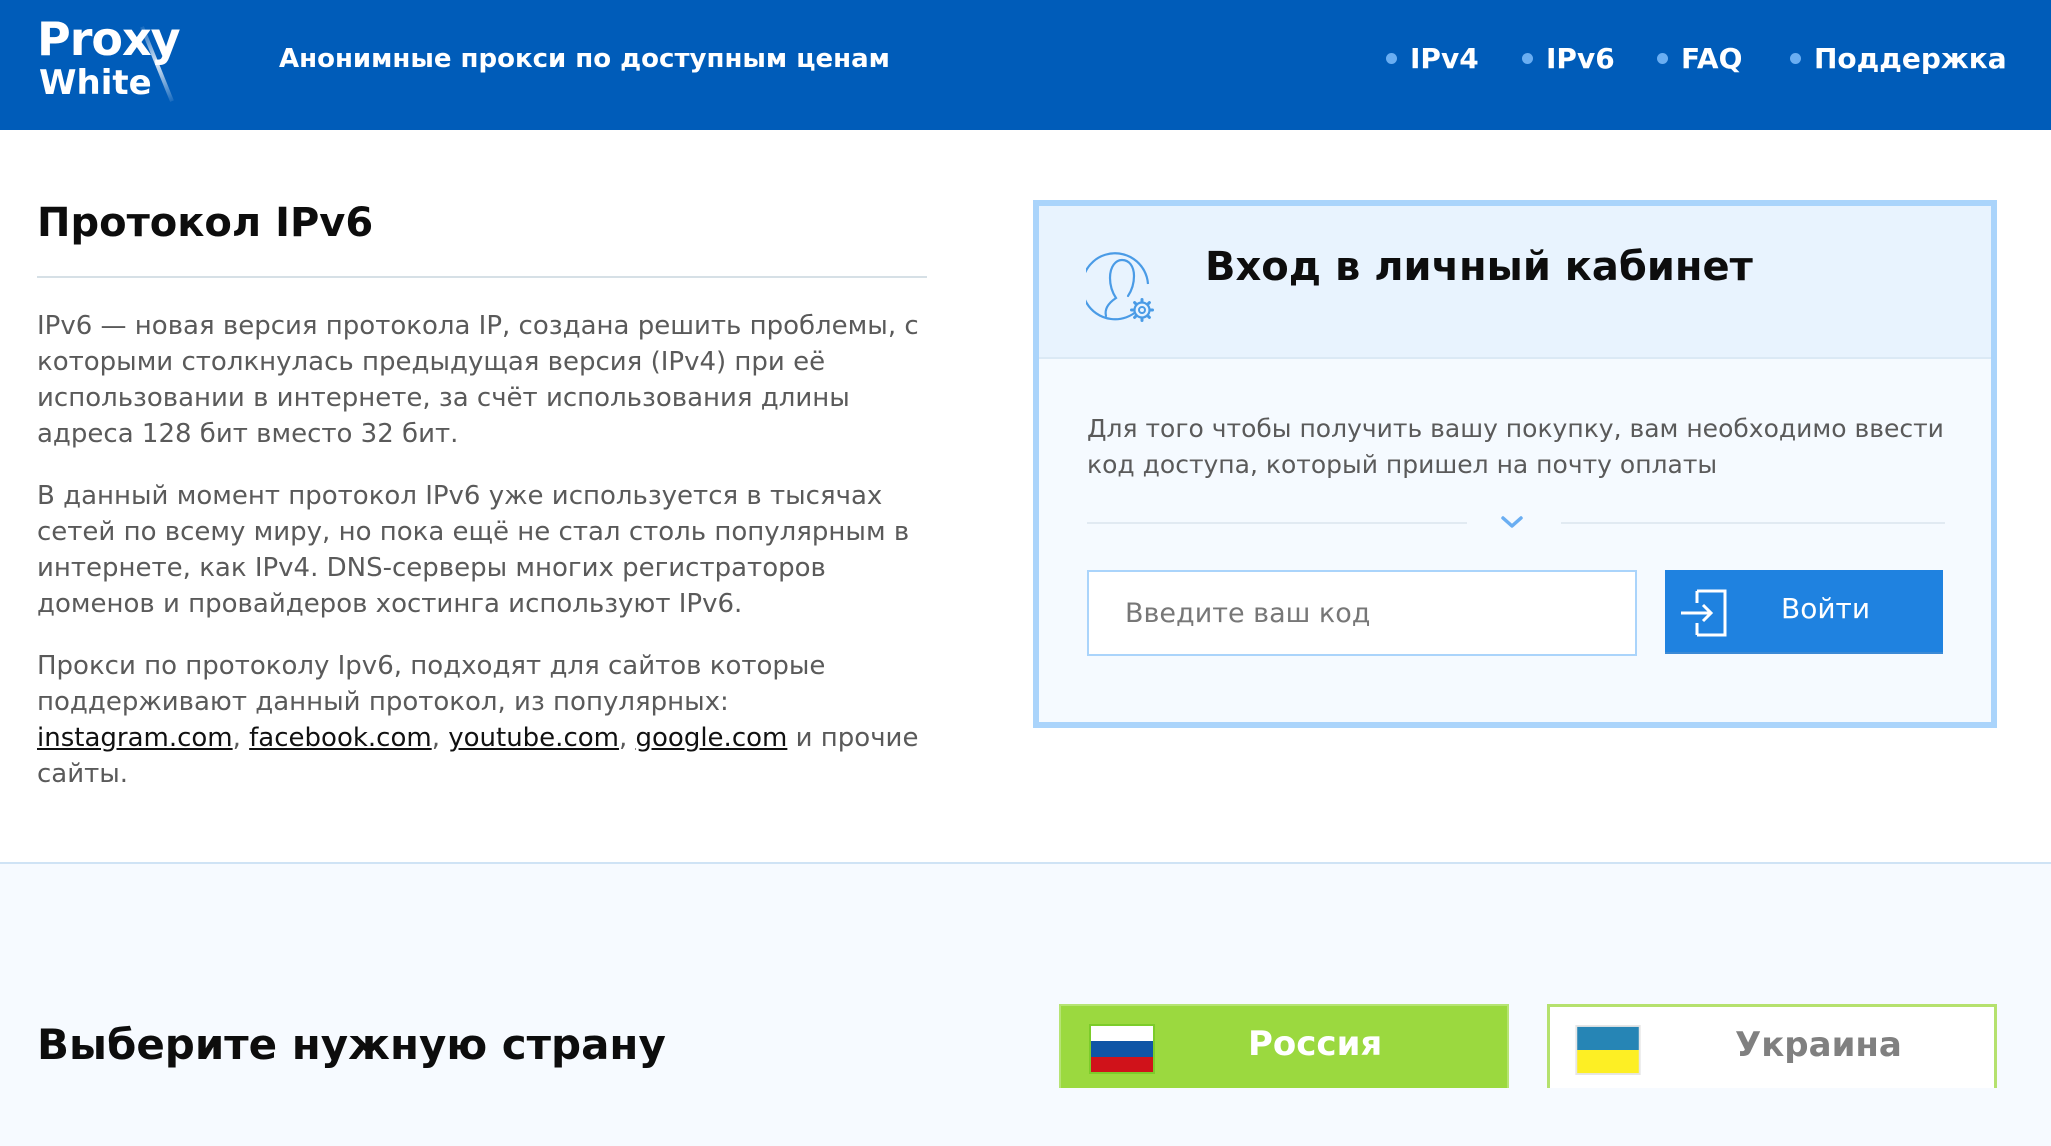 This screenshot has height=1146, width=2051. I want to click on logo: Proxy White, so click(127, 61).